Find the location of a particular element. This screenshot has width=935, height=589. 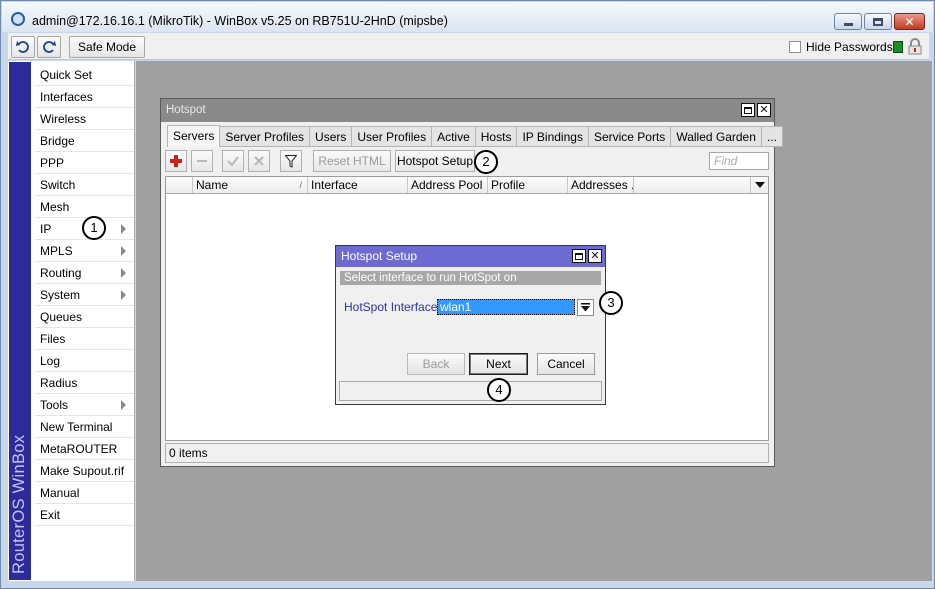

menu-item-log: Log is located at coordinates (84, 361).